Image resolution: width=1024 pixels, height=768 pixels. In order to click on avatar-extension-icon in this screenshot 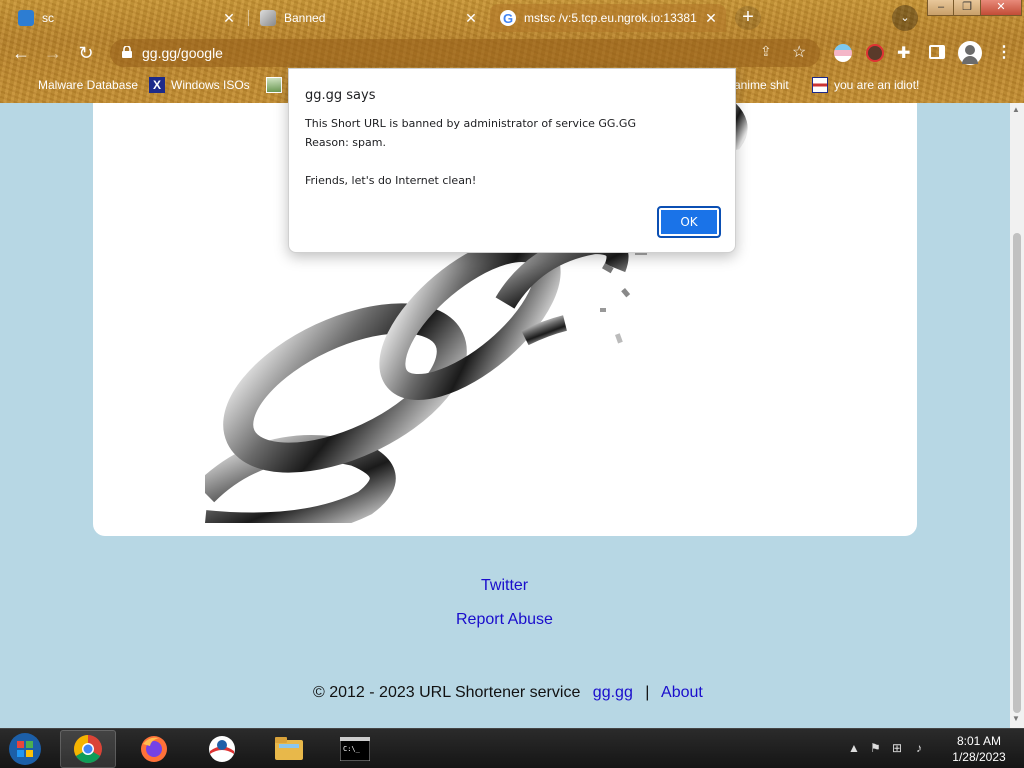, I will do `click(875, 53)`.